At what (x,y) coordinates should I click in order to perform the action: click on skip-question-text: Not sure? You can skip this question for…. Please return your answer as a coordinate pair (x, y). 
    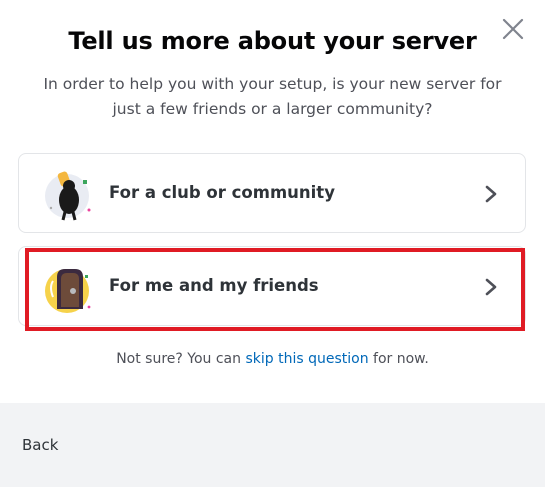
    Looking at the image, I should click on (272, 359).